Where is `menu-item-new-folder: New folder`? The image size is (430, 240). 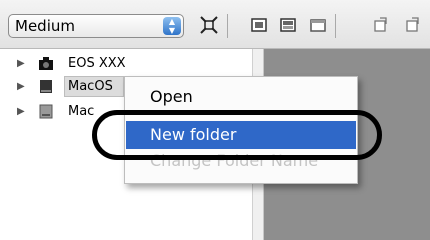
menu-item-new-folder: New folder is located at coordinates (241, 135).